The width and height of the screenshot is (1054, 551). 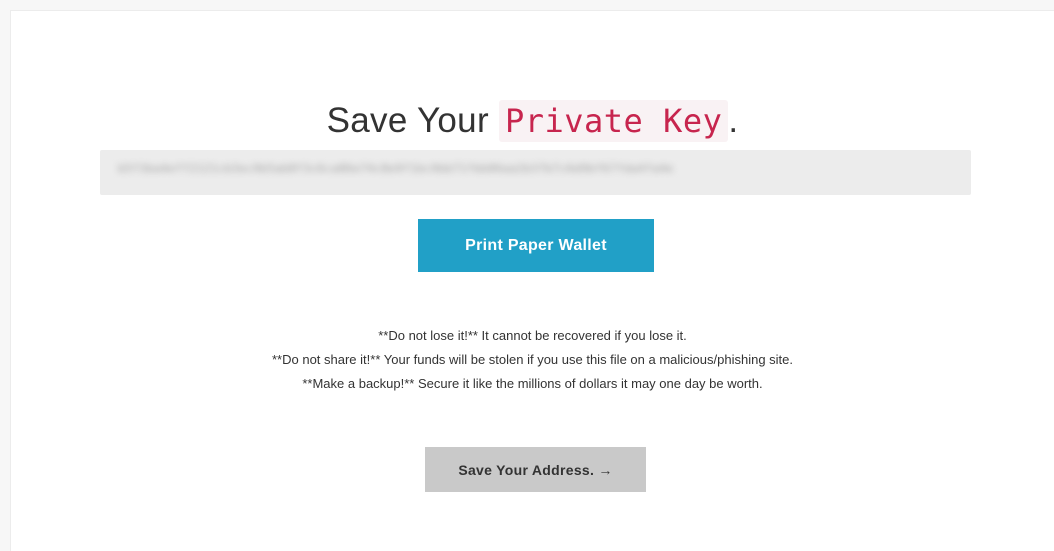 I want to click on page-title: Save Your Private Key., so click(x=532, y=121).